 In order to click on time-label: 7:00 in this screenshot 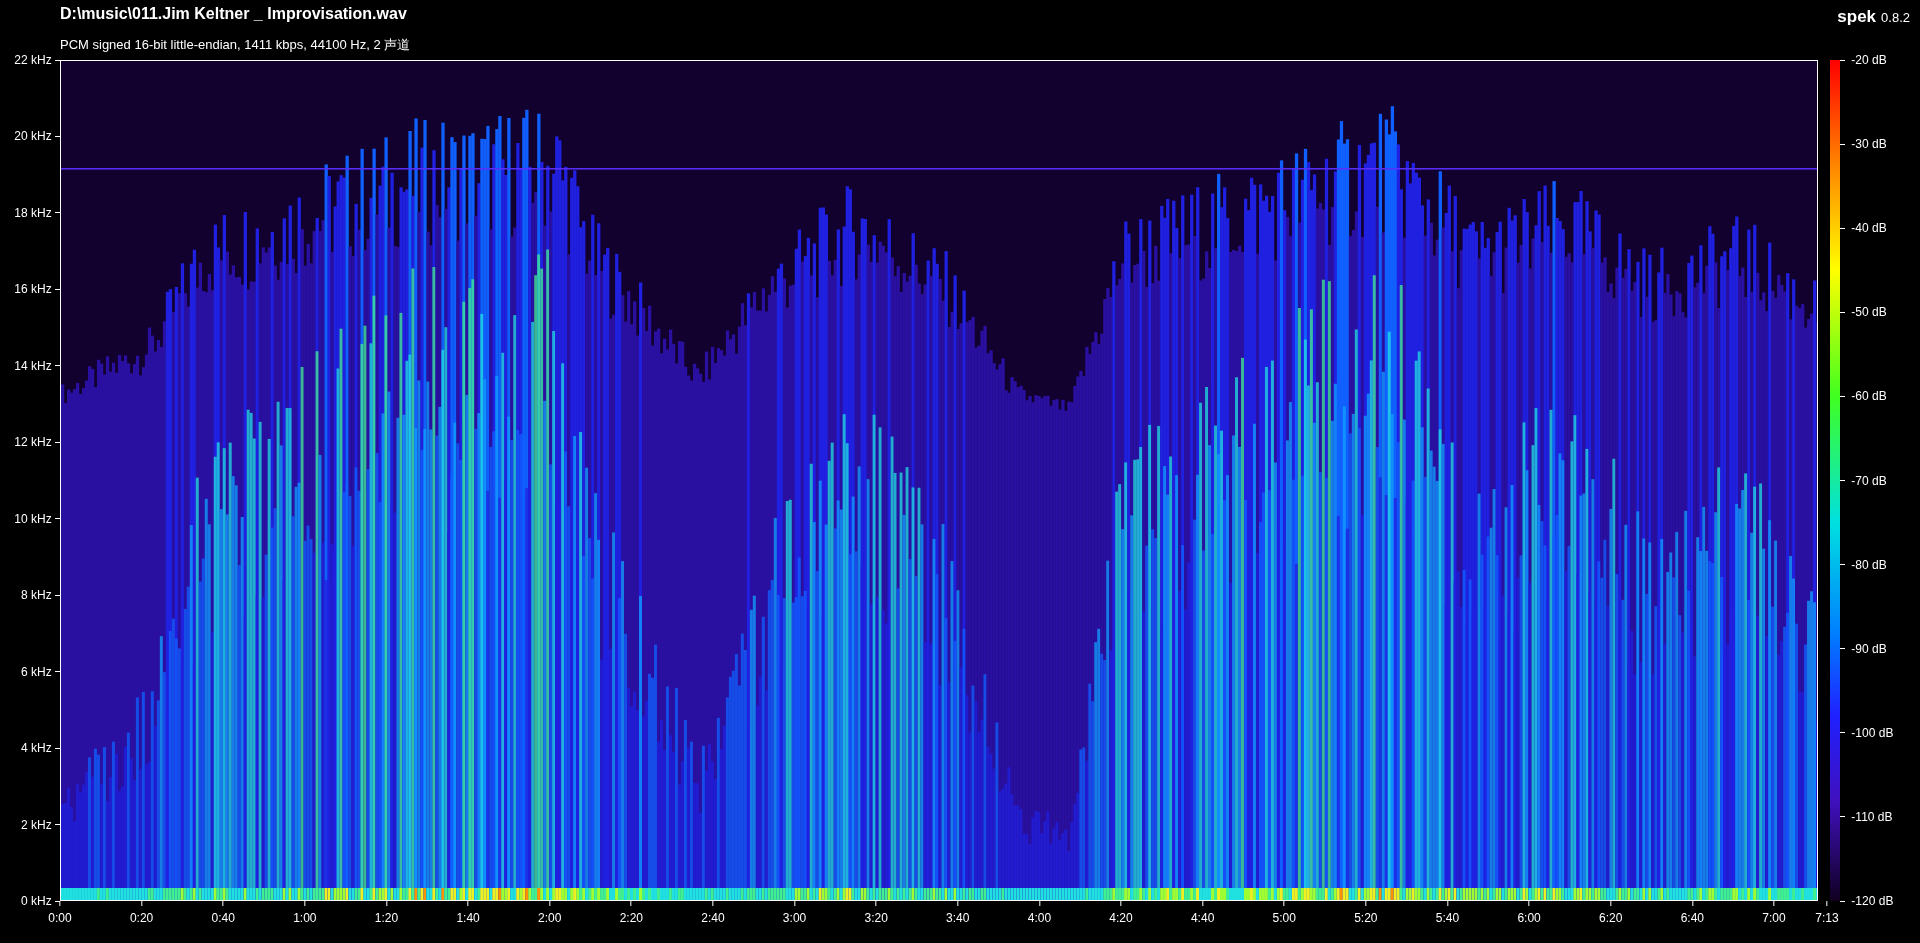, I will do `click(1774, 918)`.